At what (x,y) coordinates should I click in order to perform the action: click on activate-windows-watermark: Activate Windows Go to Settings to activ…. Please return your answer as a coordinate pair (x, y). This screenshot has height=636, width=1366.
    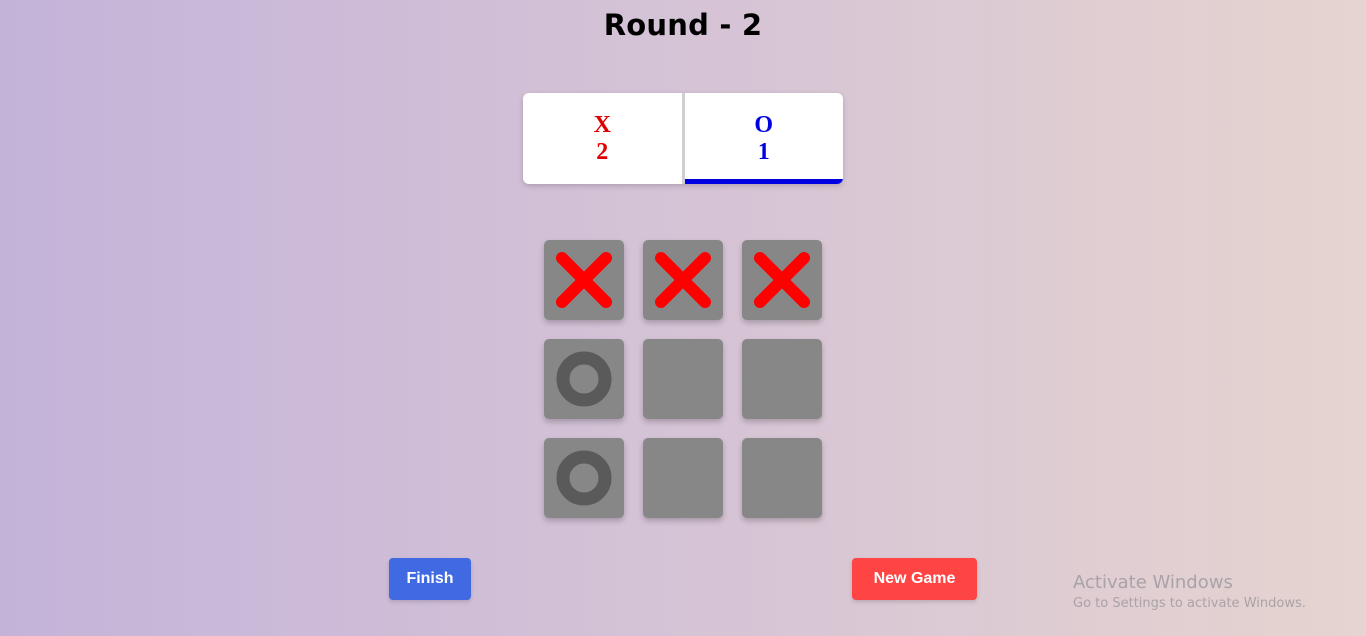
    Looking at the image, I should click on (1189, 593).